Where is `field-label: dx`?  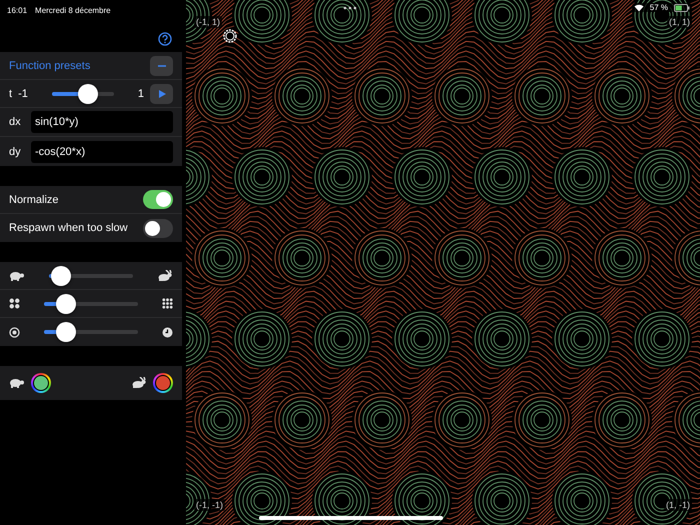 field-label: dx is located at coordinates (15, 122).